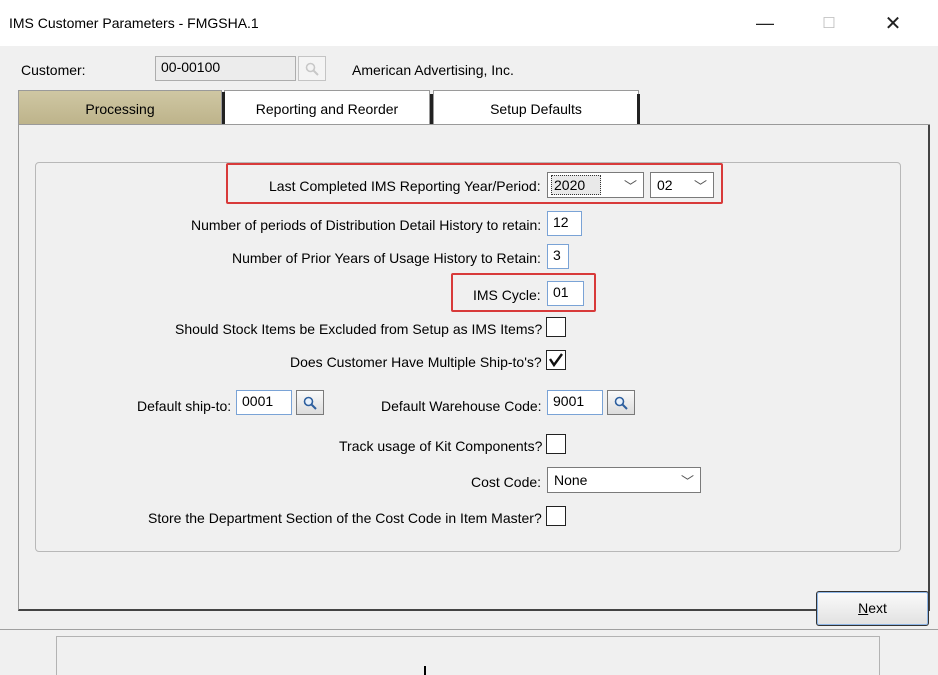 The height and width of the screenshot is (675, 938). Describe the element at coordinates (469, 23) in the screenshot. I see `title-bar: IMS Customer Parameters - FMGSHA.1 — ☐ ✕` at that location.